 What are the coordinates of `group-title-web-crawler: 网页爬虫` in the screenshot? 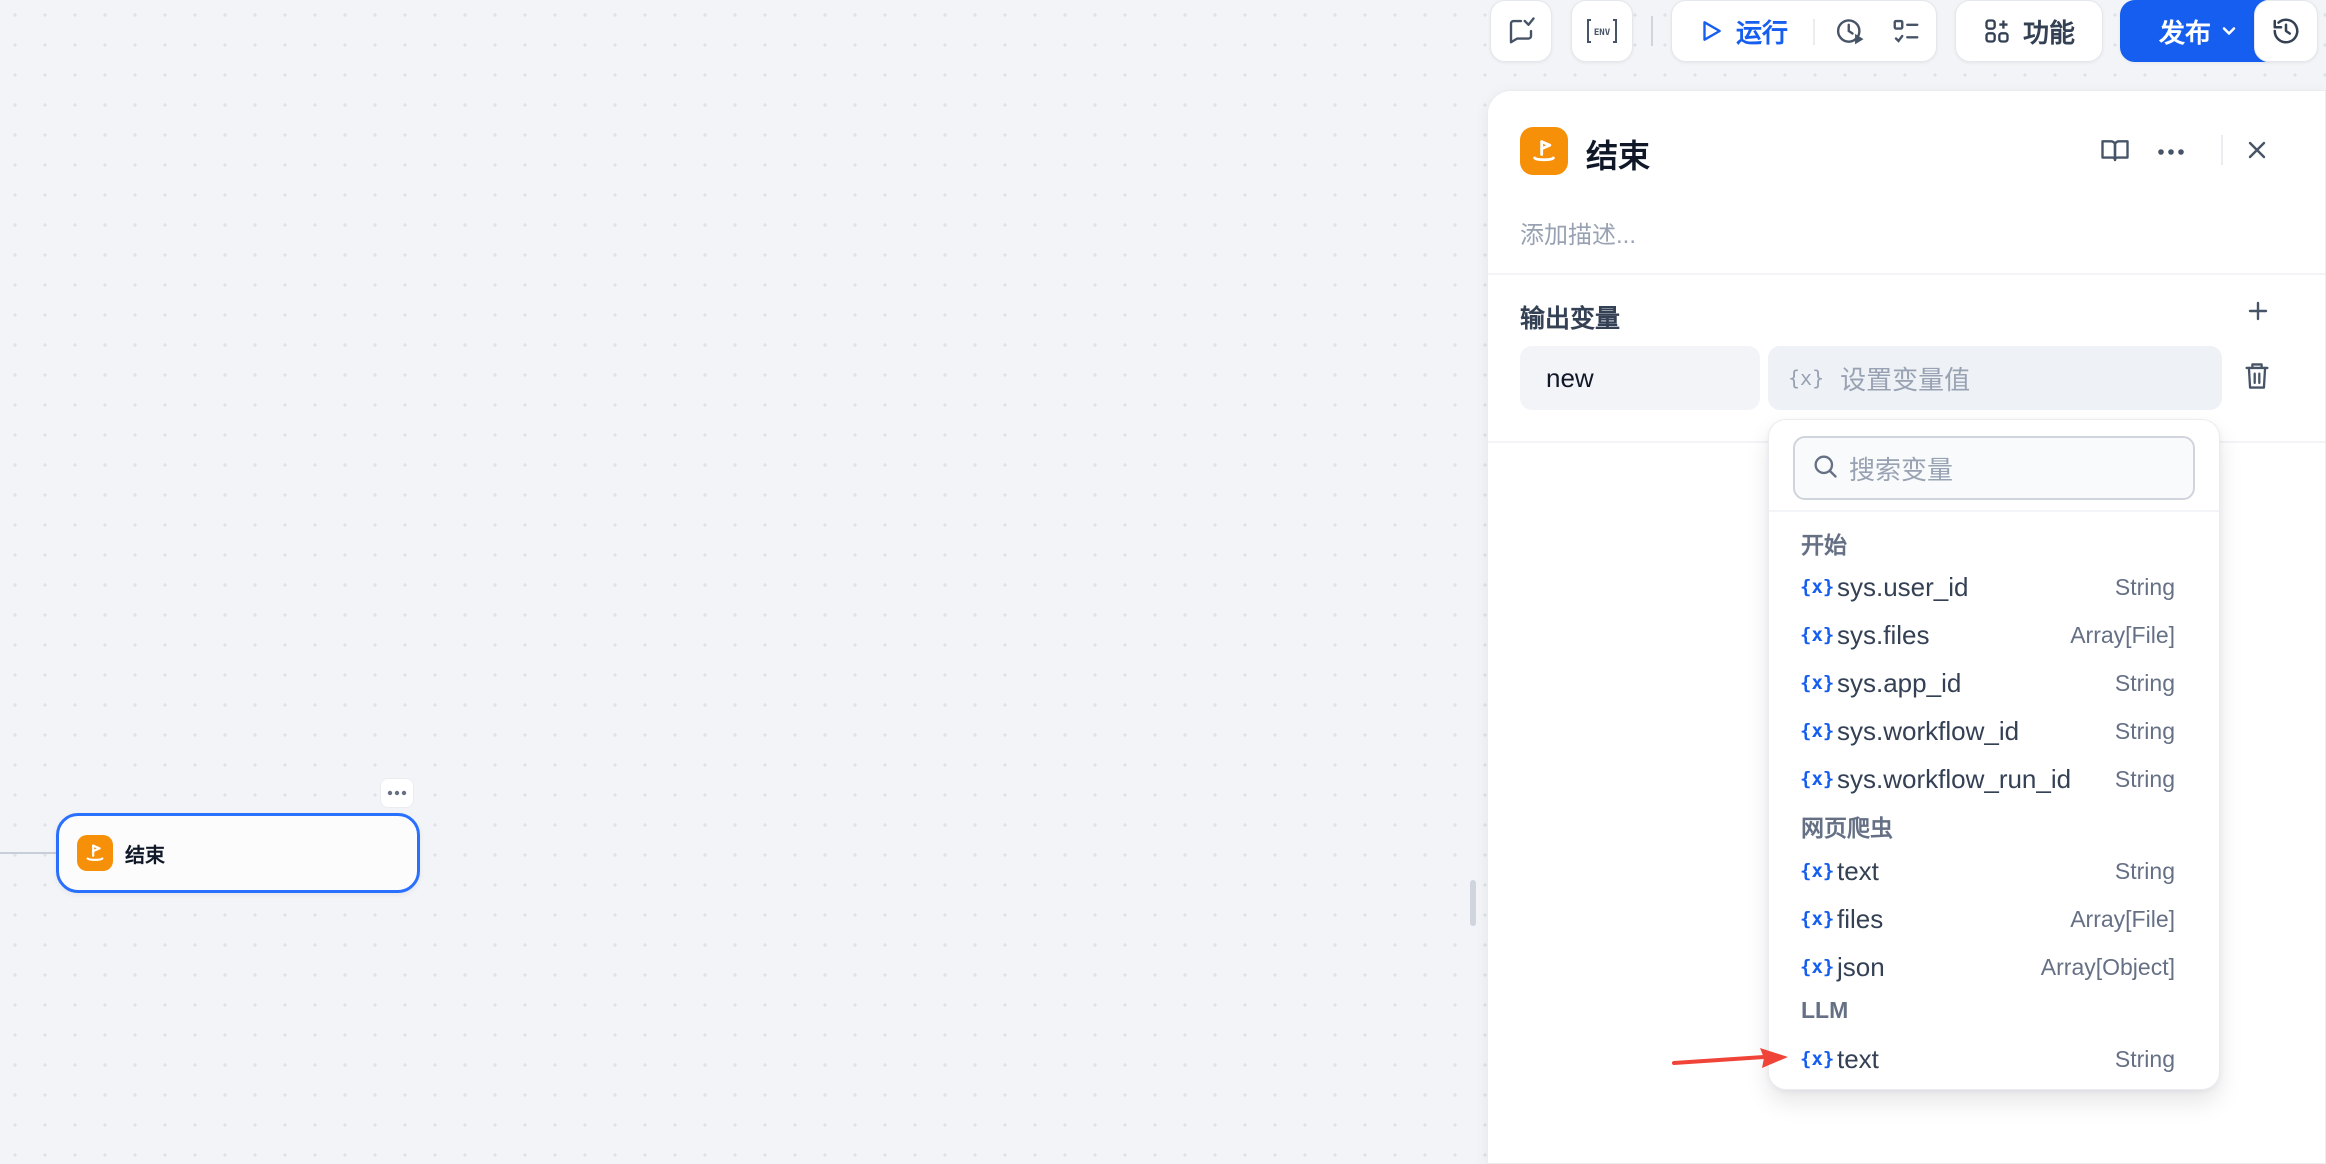 It's located at (1847, 828).